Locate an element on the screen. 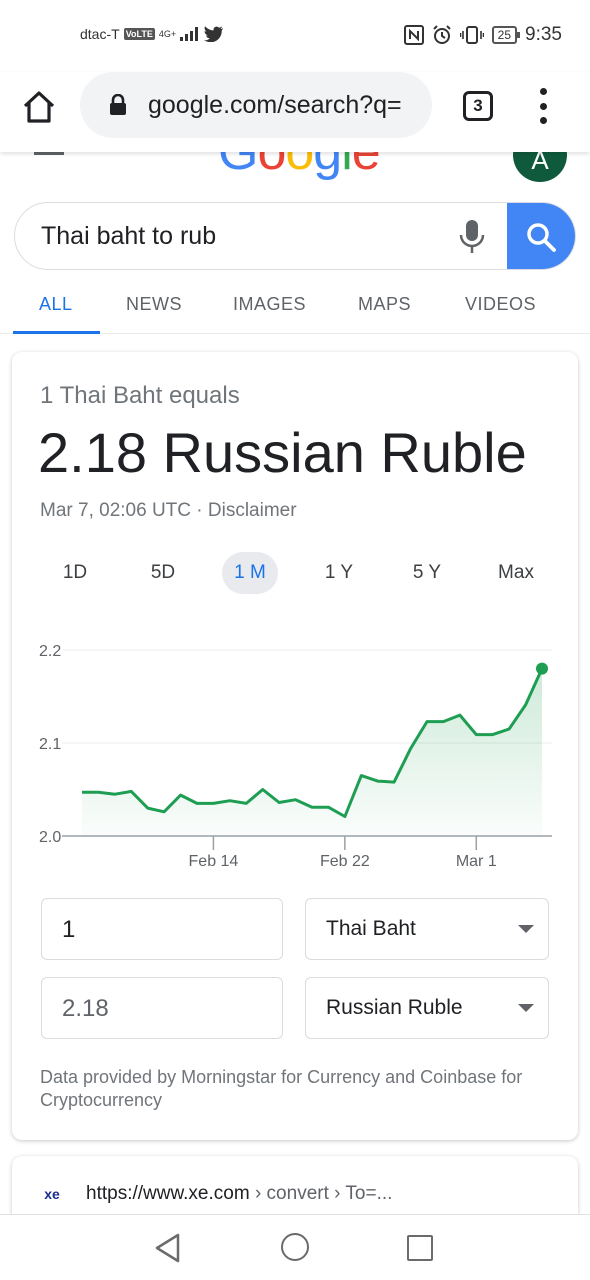 The height and width of the screenshot is (1280, 590). browser-toolbar: google.com/search?q= 3 is located at coordinates (295, 112).